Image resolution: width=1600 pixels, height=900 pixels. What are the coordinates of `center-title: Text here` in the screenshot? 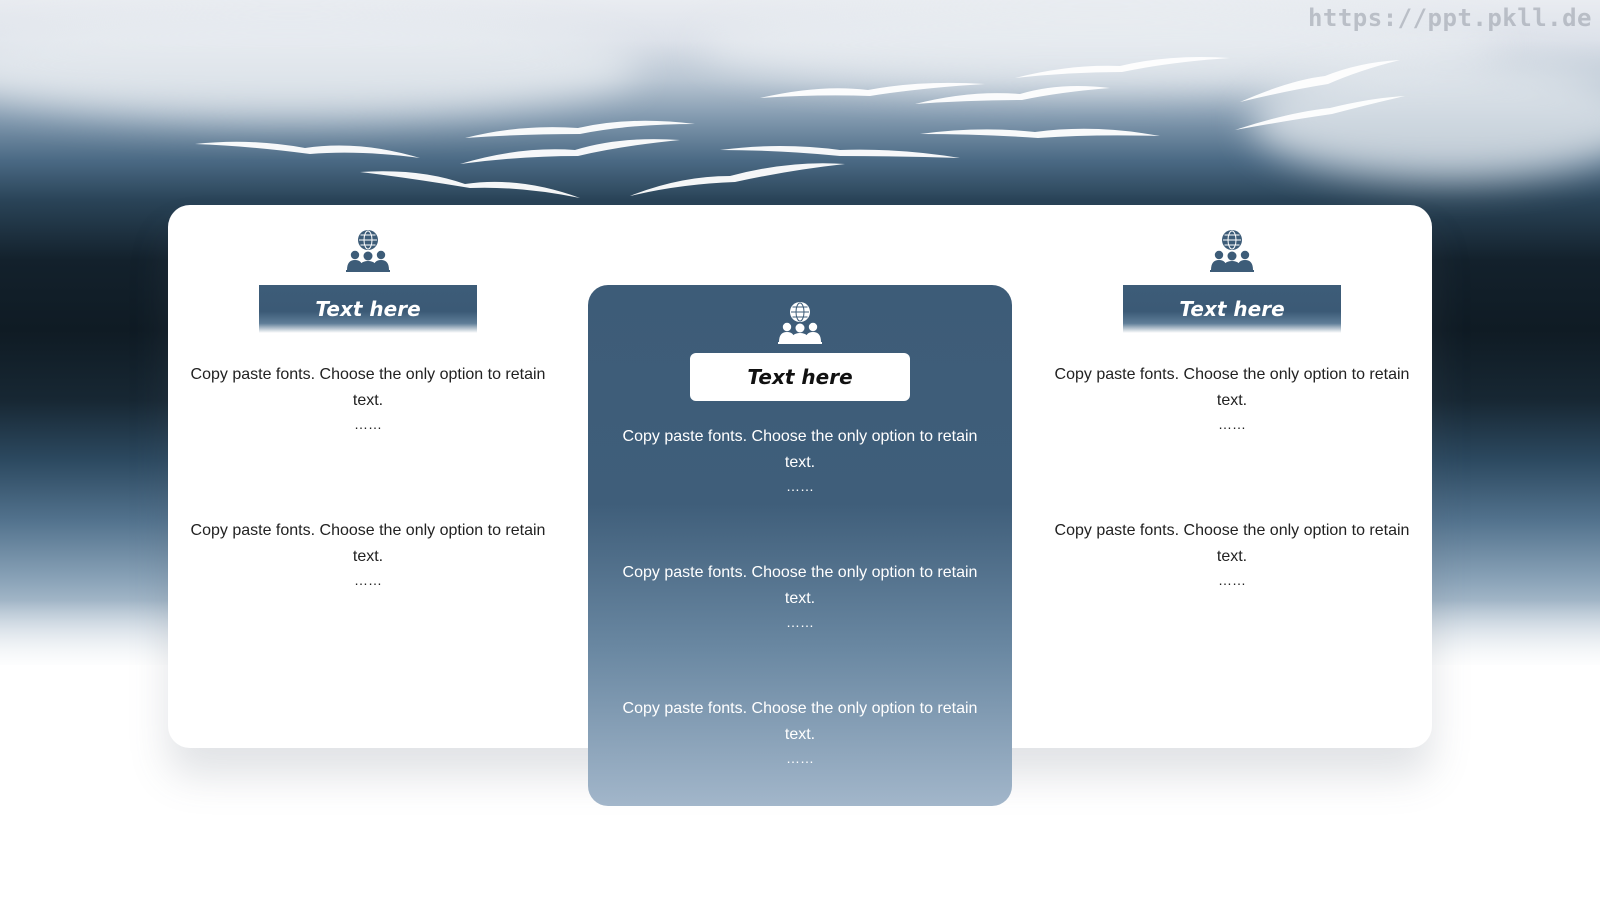 It's located at (800, 377).